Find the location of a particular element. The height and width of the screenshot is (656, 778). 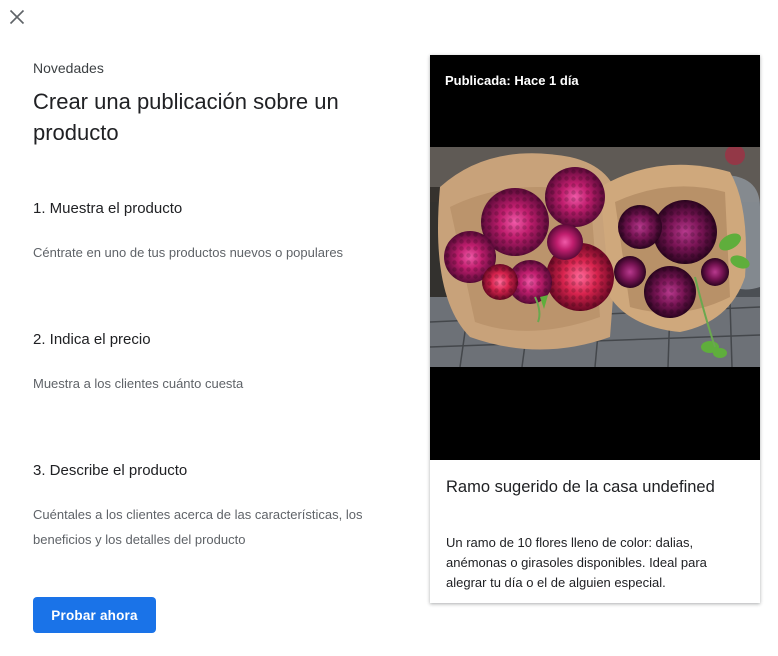

close-icon is located at coordinates (17, 17).